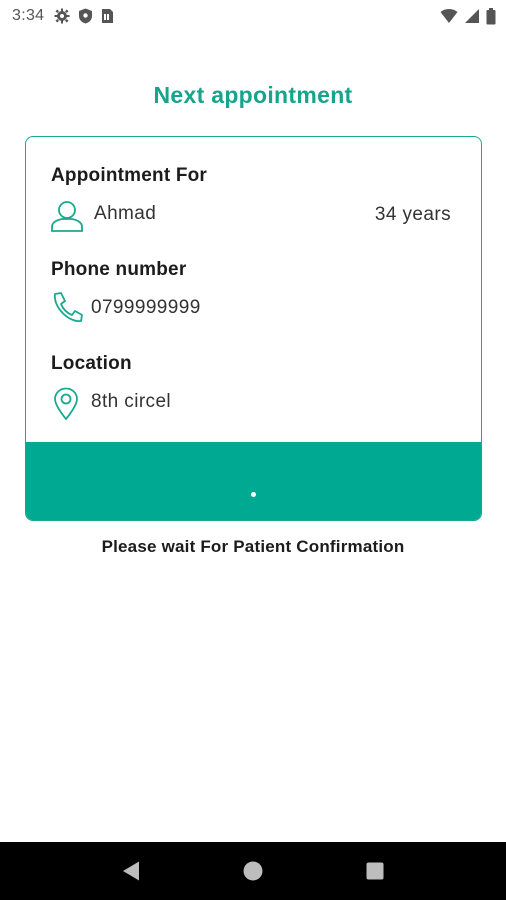  What do you see at coordinates (412, 214) in the screenshot?
I see `patient-age: 34 years` at bounding box center [412, 214].